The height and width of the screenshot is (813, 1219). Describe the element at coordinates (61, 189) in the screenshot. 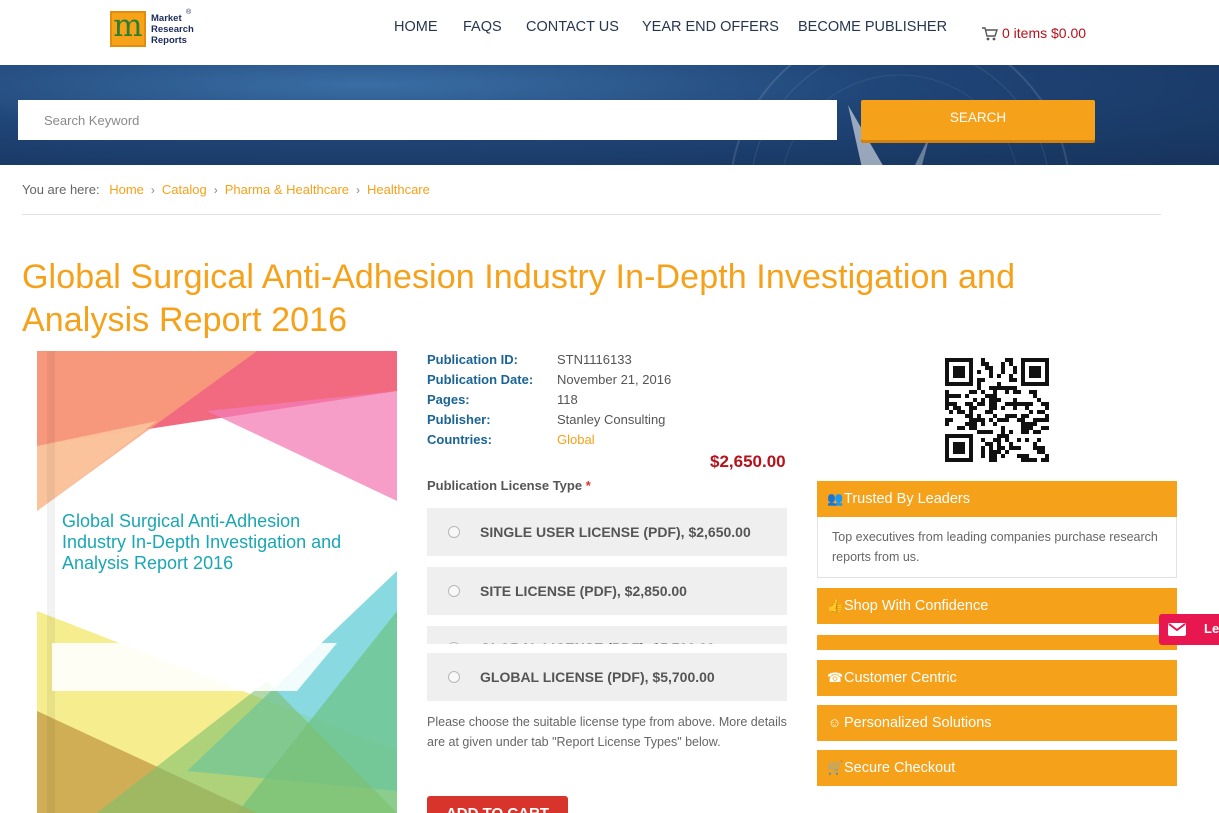

I see `breadcrumb-prefix: You are here:` at that location.